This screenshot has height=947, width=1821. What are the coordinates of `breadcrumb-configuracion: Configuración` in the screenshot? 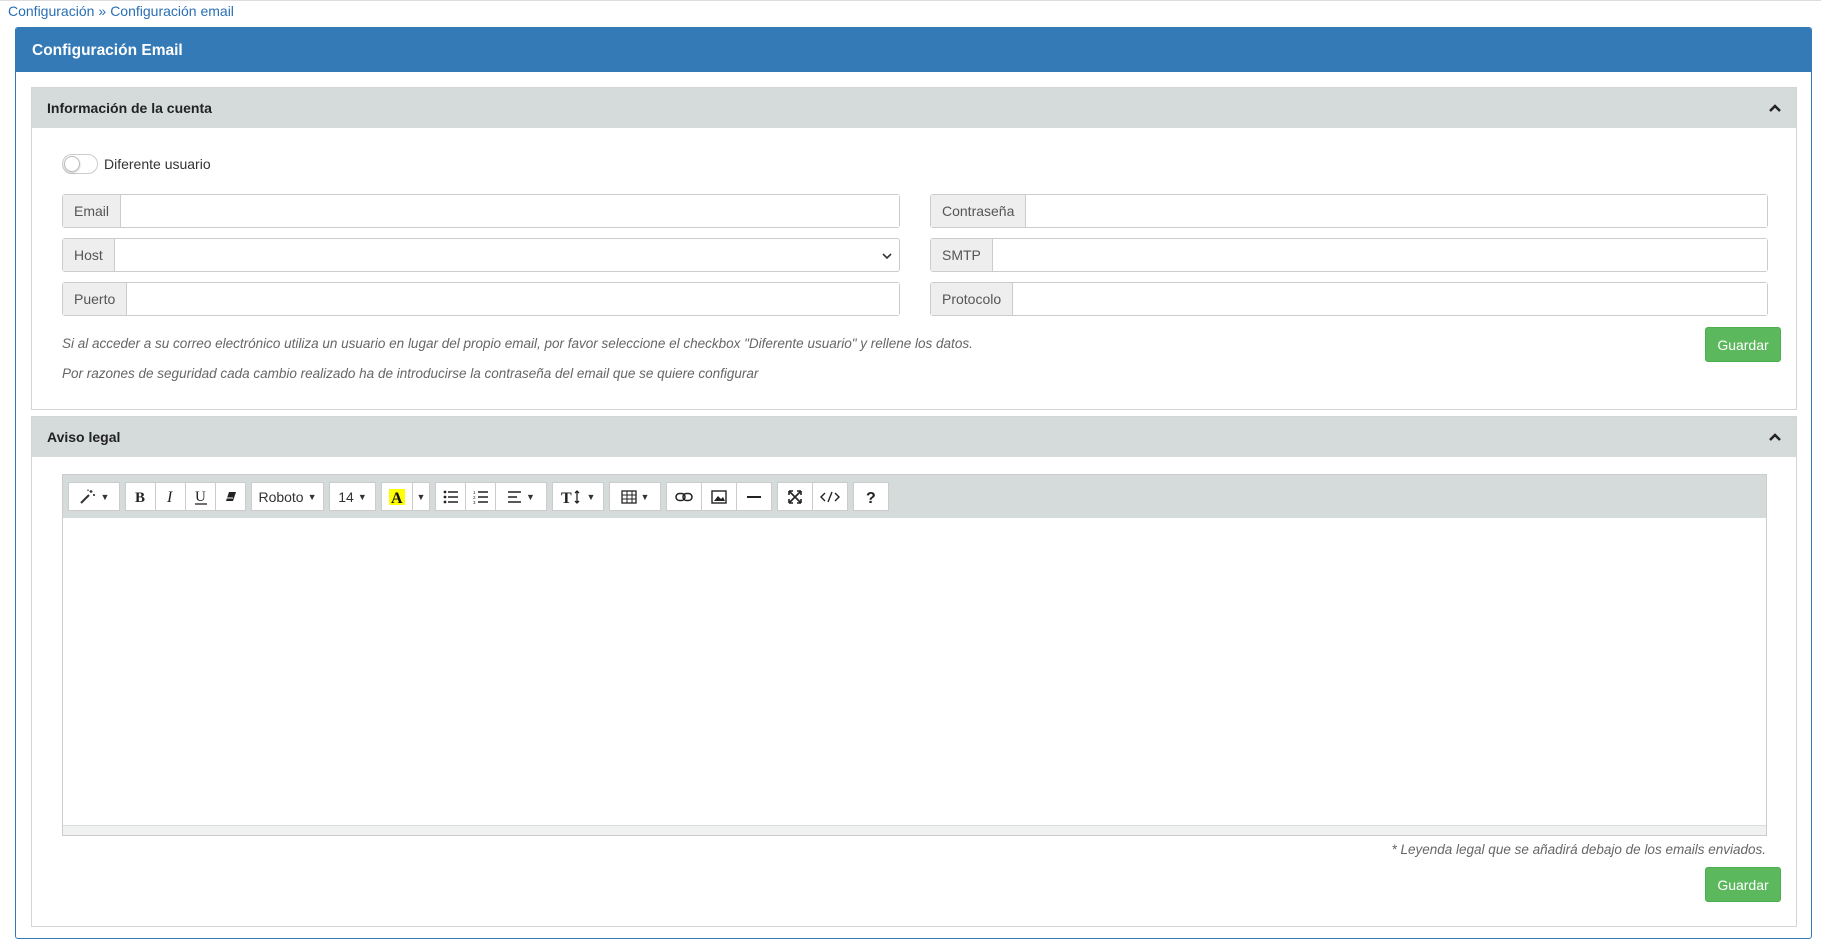 It's located at (51, 11).